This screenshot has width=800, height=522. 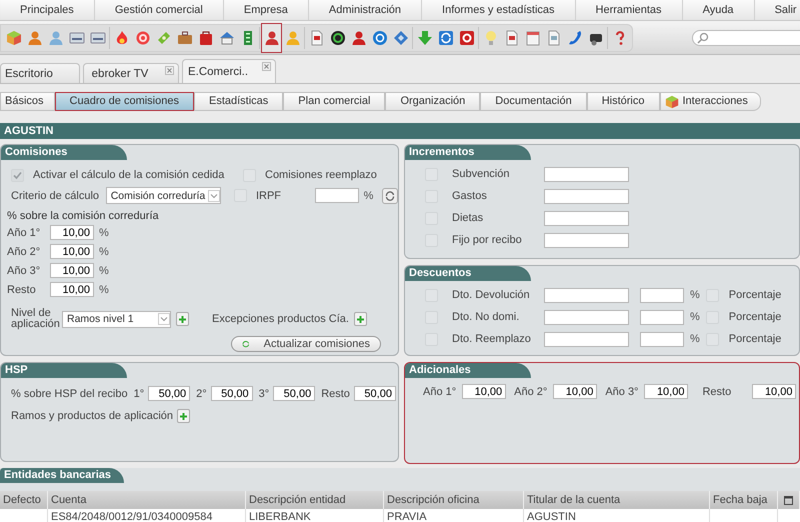 What do you see at coordinates (623, 101) in the screenshot?
I see `section-tab: Histórico` at bounding box center [623, 101].